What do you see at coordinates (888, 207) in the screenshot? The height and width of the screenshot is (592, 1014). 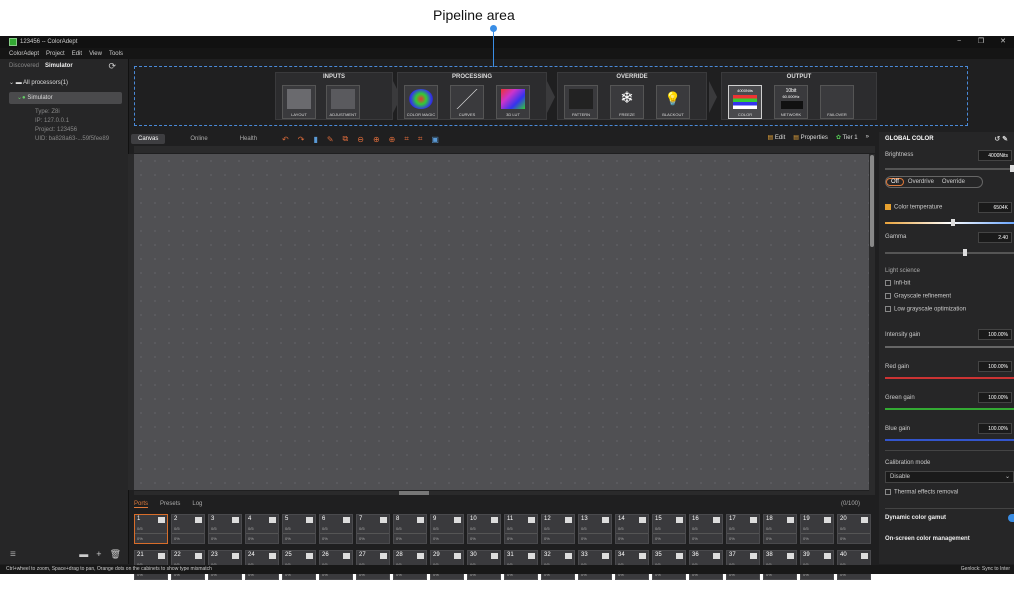 I see `color-temp-checkbox` at bounding box center [888, 207].